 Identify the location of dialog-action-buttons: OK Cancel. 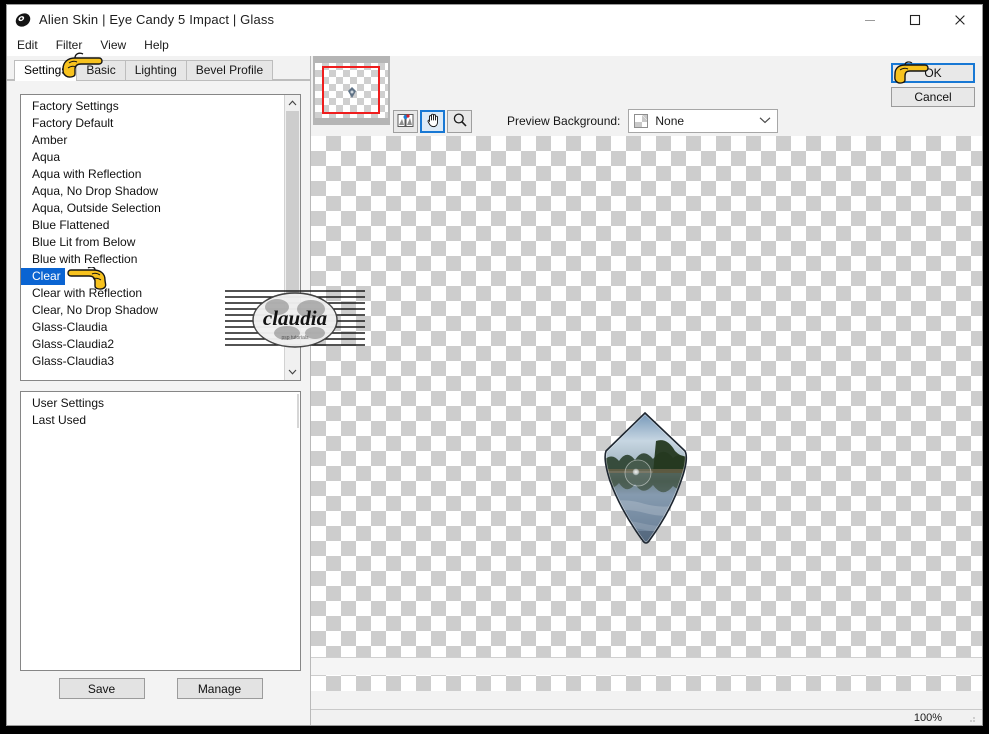
(933, 85).